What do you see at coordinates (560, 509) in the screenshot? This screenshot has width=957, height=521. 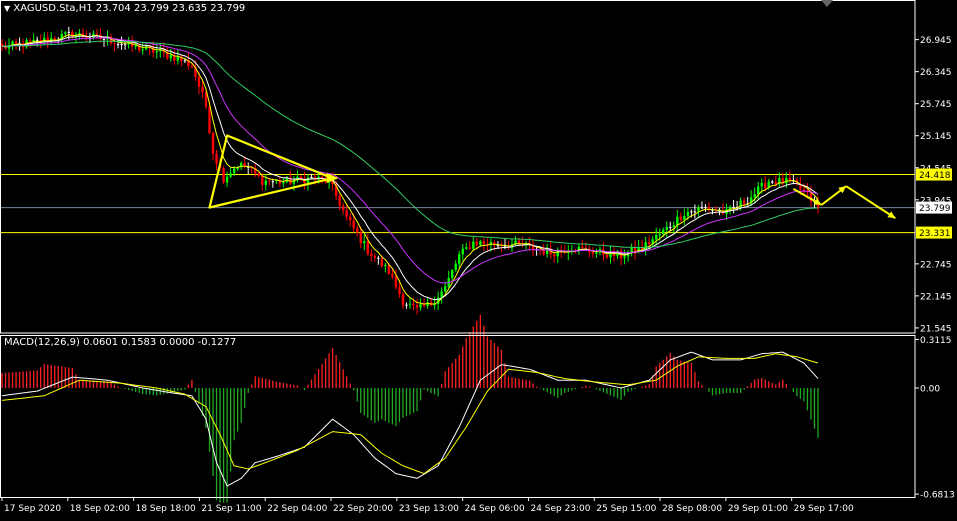 I see `time-tick-label: 24 Sep 23:00` at bounding box center [560, 509].